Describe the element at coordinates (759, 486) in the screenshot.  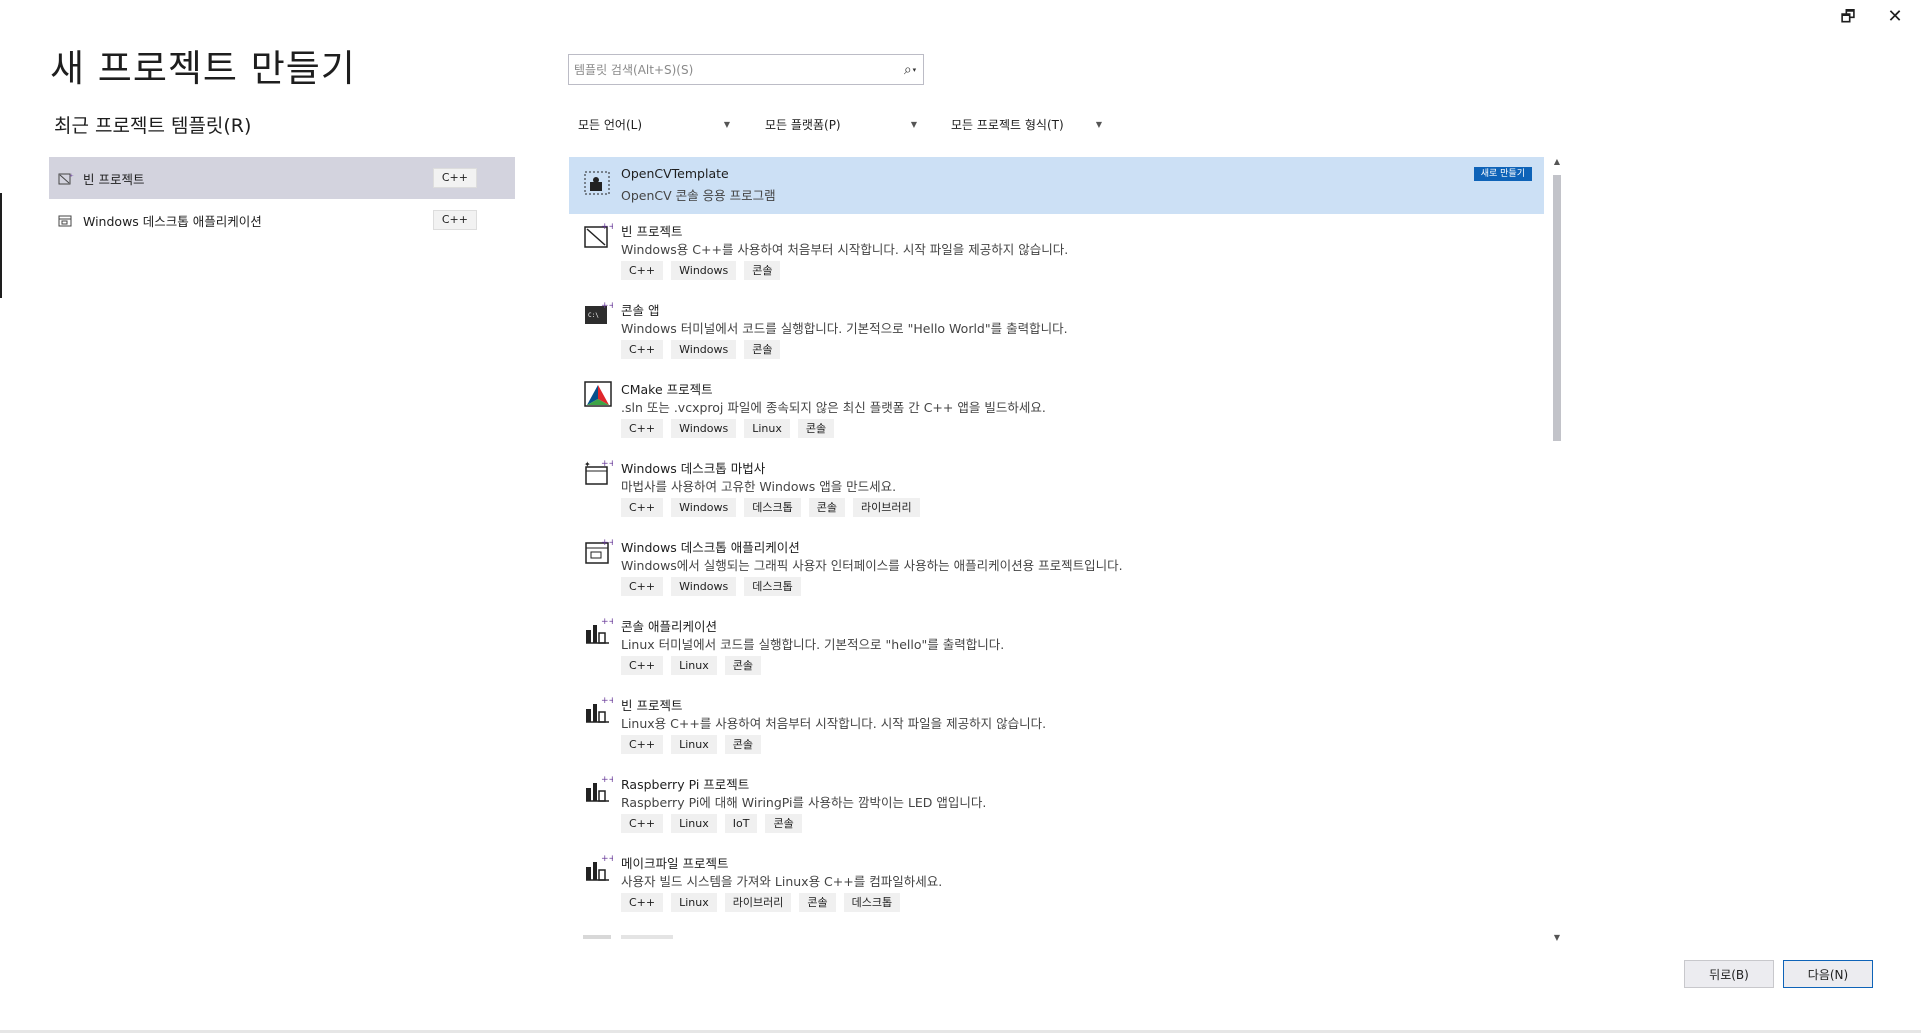
I see `template-description: 마법사를 사용하여 고유한 Windows 앱을 만드세요.` at that location.